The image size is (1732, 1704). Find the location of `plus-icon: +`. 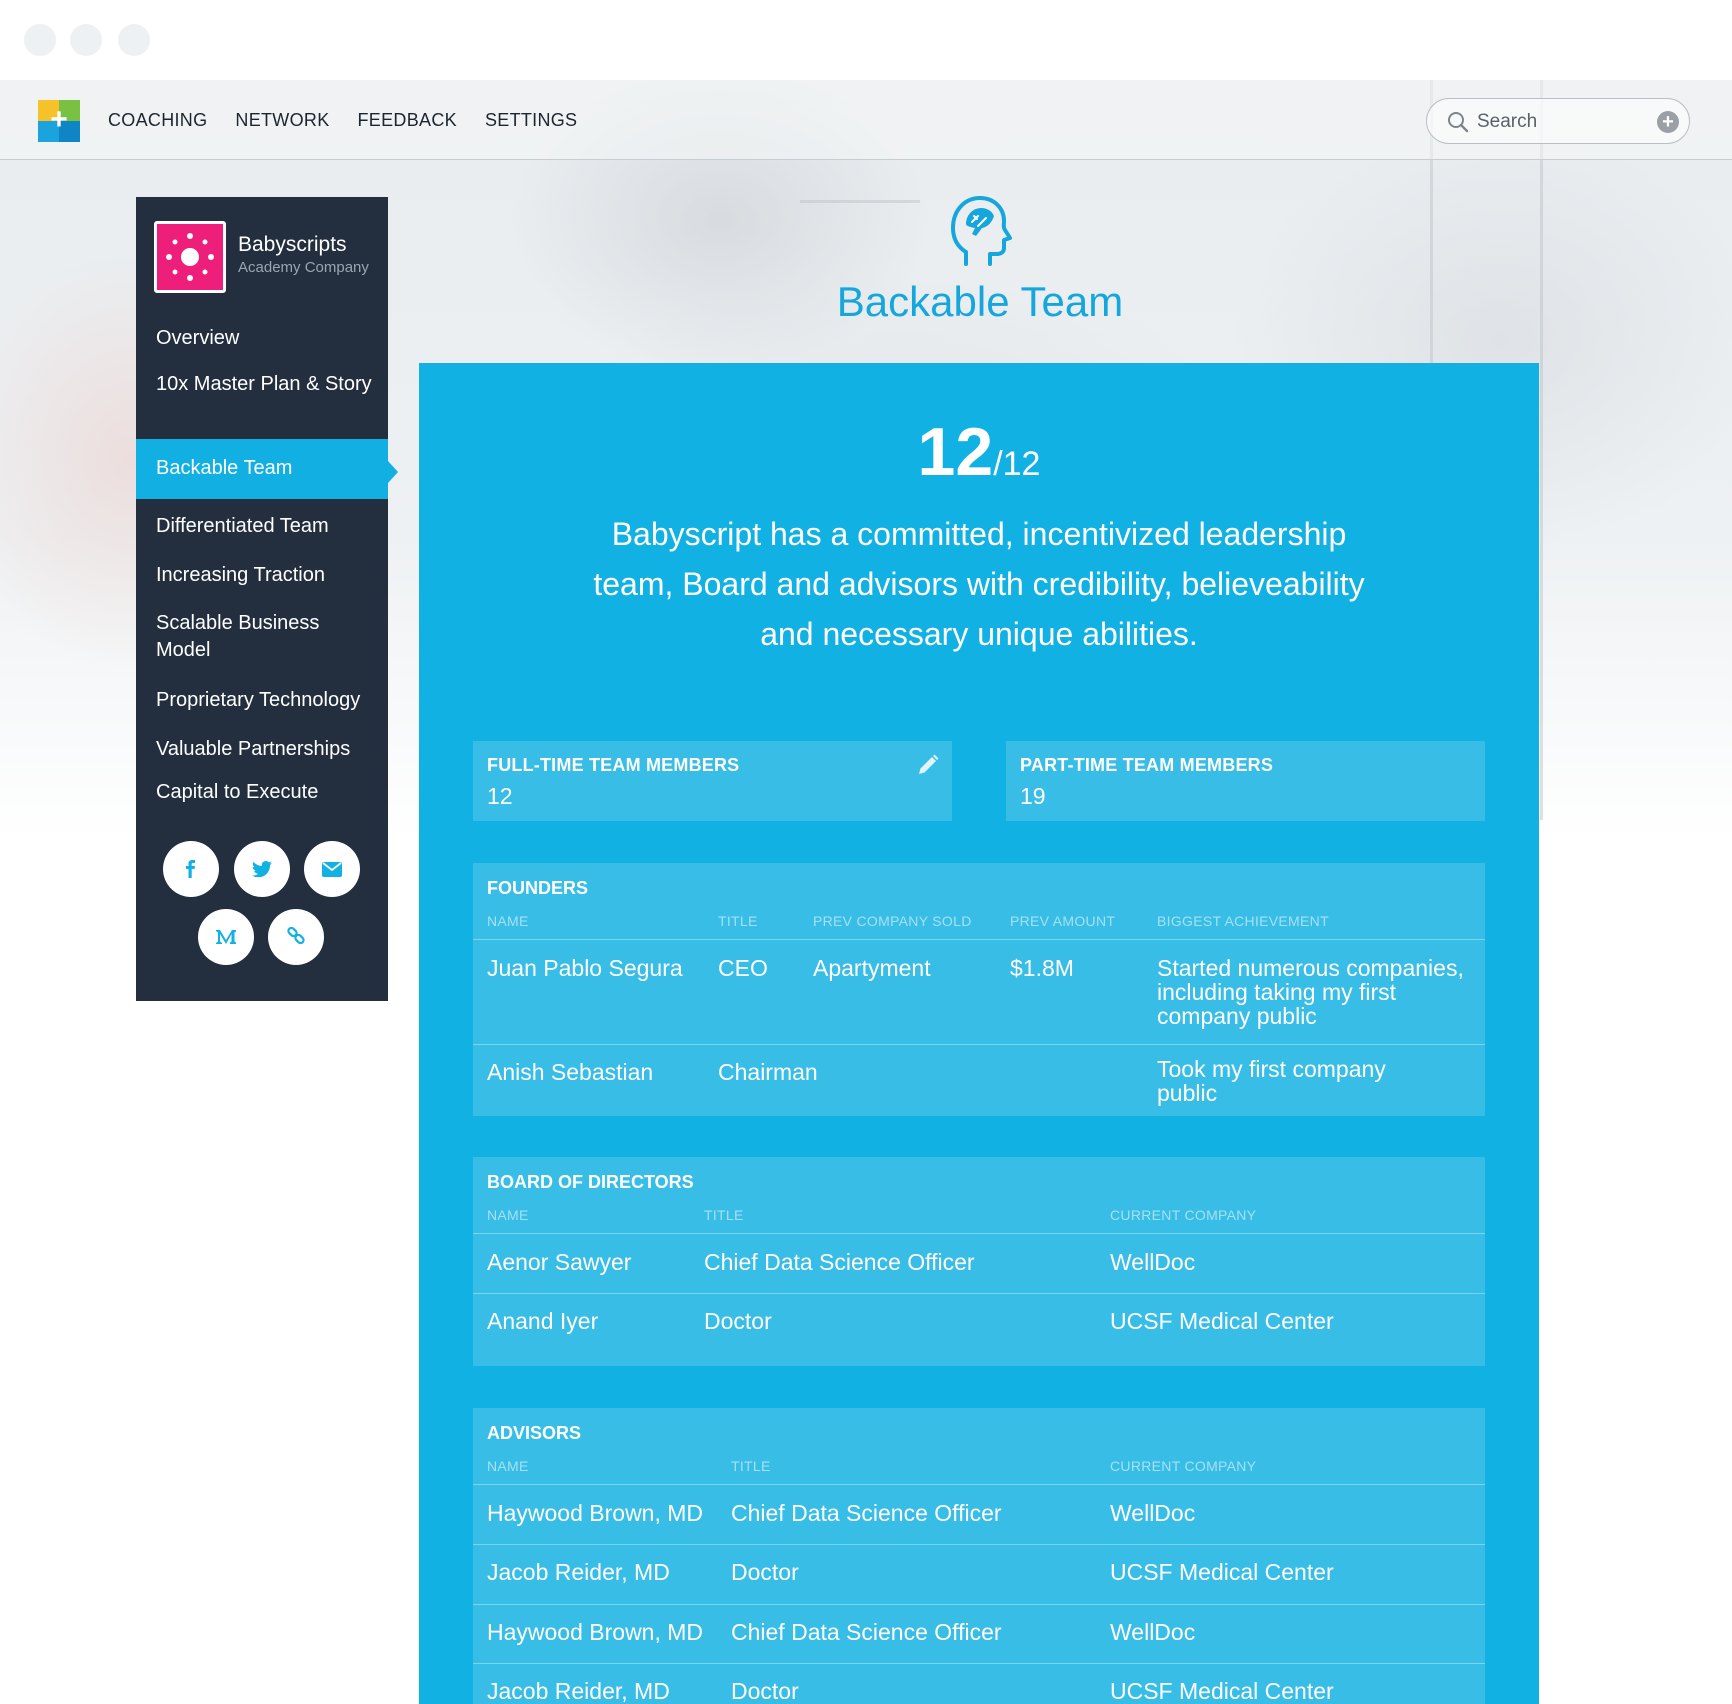

plus-icon: + is located at coordinates (59, 119).